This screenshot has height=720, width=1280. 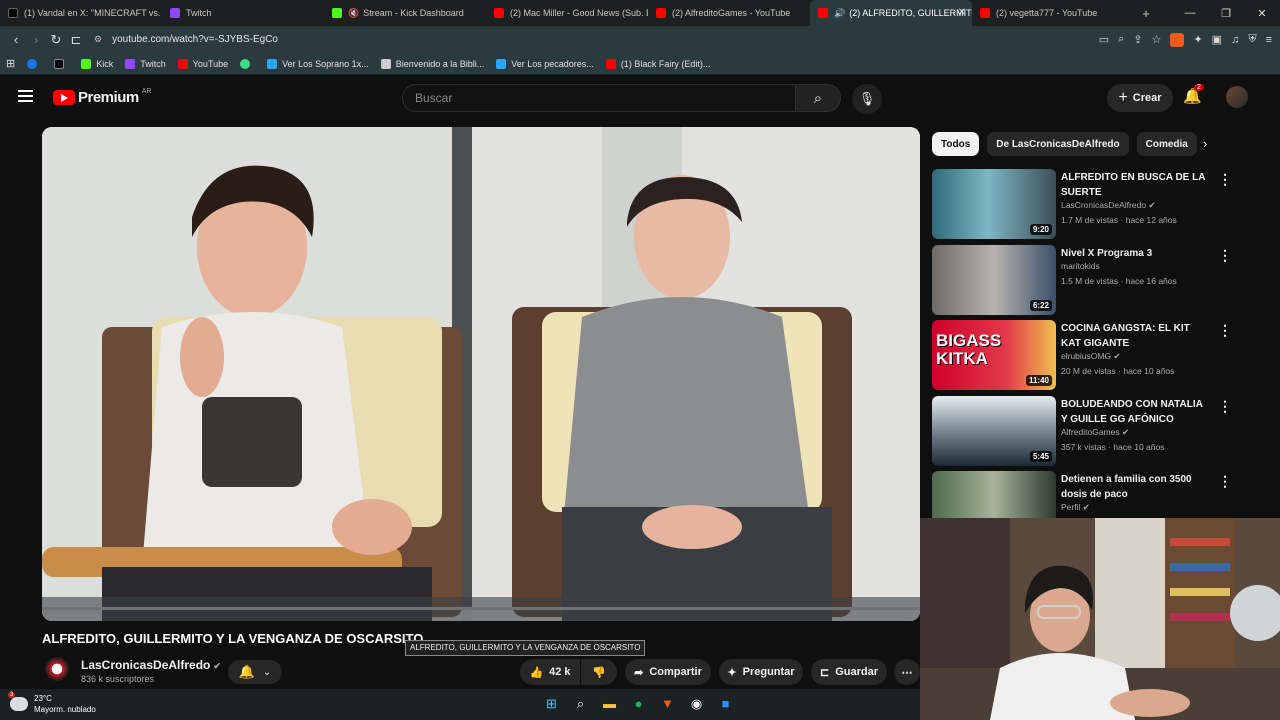 I want to click on weather-widget: 3 23°C Mayorm. nublado, so click(x=52, y=703).